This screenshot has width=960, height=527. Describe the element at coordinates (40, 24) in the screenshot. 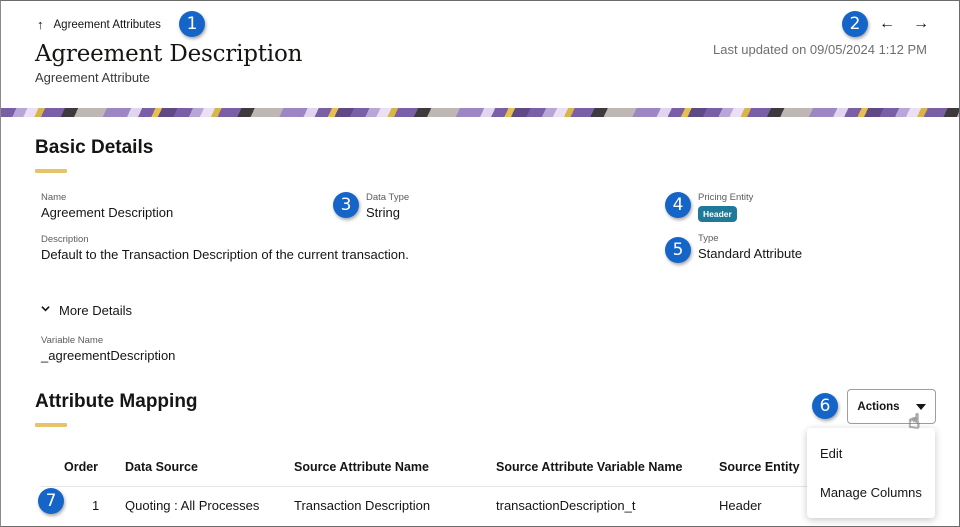

I see `arrow-up-icon: ↑` at that location.